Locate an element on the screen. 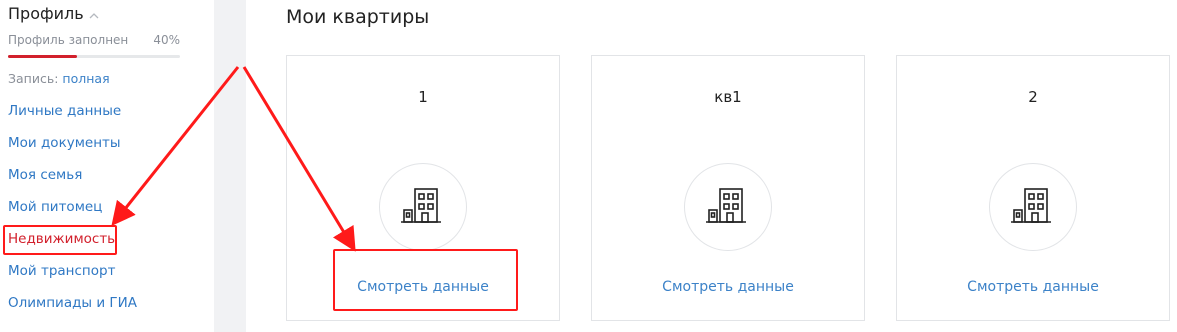 The width and height of the screenshot is (1177, 332). sidebar-item-my-family: Моя семья is located at coordinates (45, 175).